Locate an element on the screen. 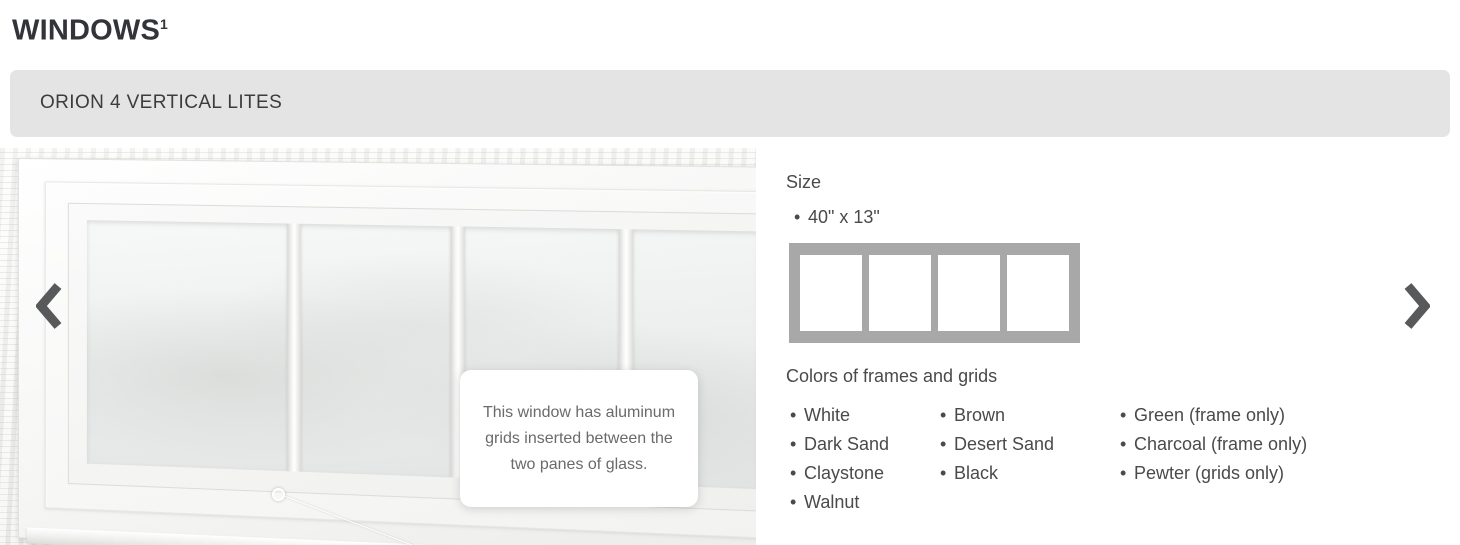 The height and width of the screenshot is (545, 1460). page-title: WINDOWS1 is located at coordinates (90, 27).